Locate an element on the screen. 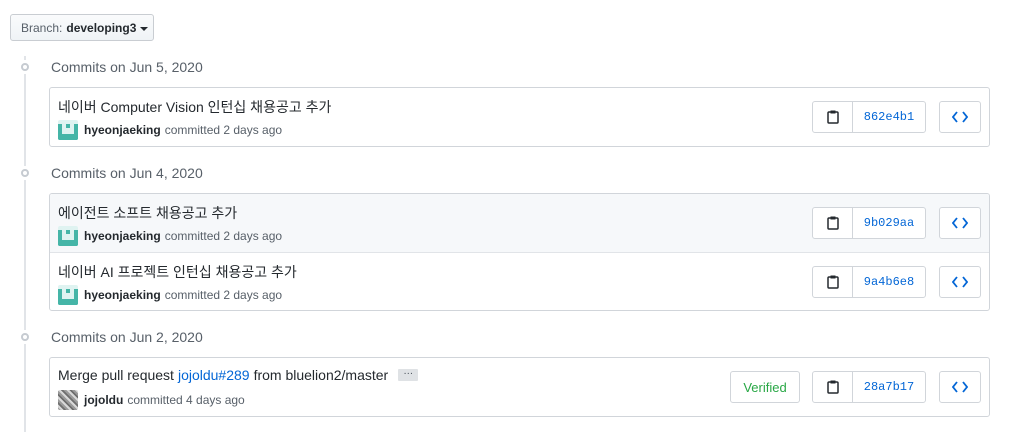  commit-message-link: 네이버 Computer Vision 인턴십 채용공고 추가 is located at coordinates (194, 107).